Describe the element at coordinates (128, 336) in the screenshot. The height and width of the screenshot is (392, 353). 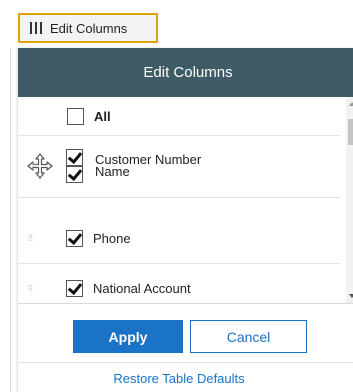
I see `apply-button: Apply` at that location.